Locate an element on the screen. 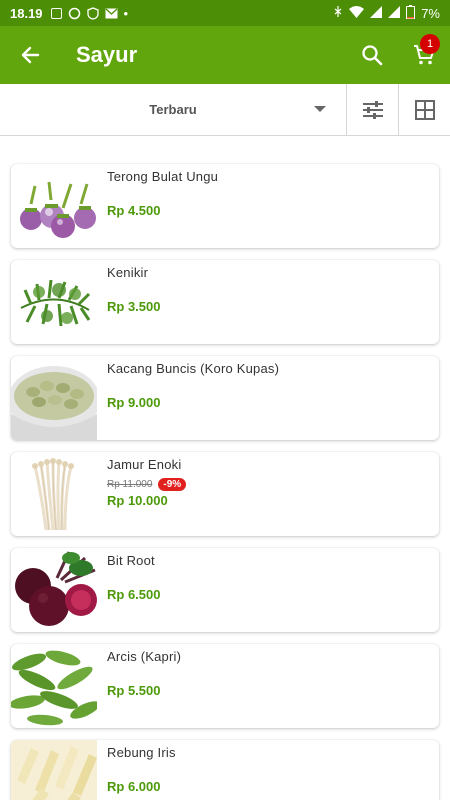 The image size is (450, 800). product-info: Jamur Enoki Rp 11.000 -9% Rp 10.000 is located at coordinates (268, 494).